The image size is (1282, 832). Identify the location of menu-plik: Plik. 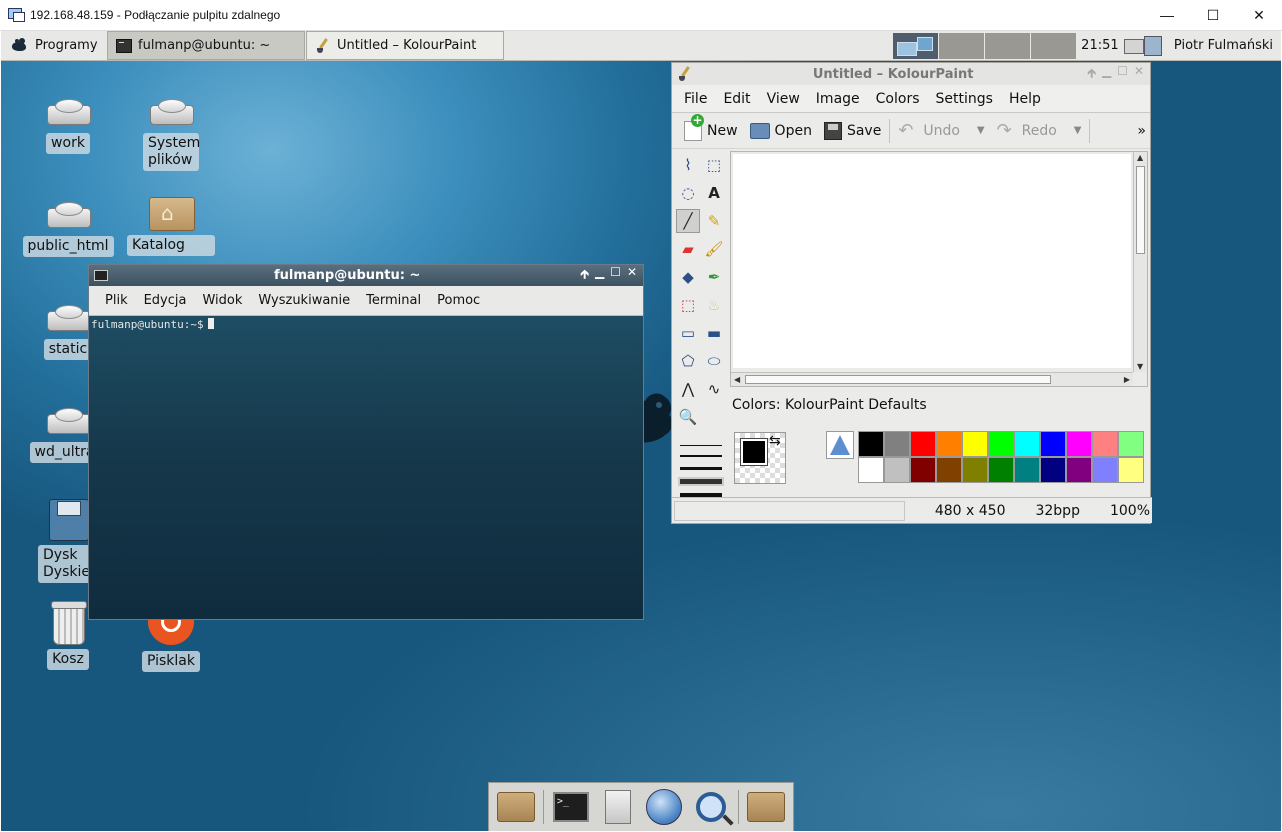
(116, 300).